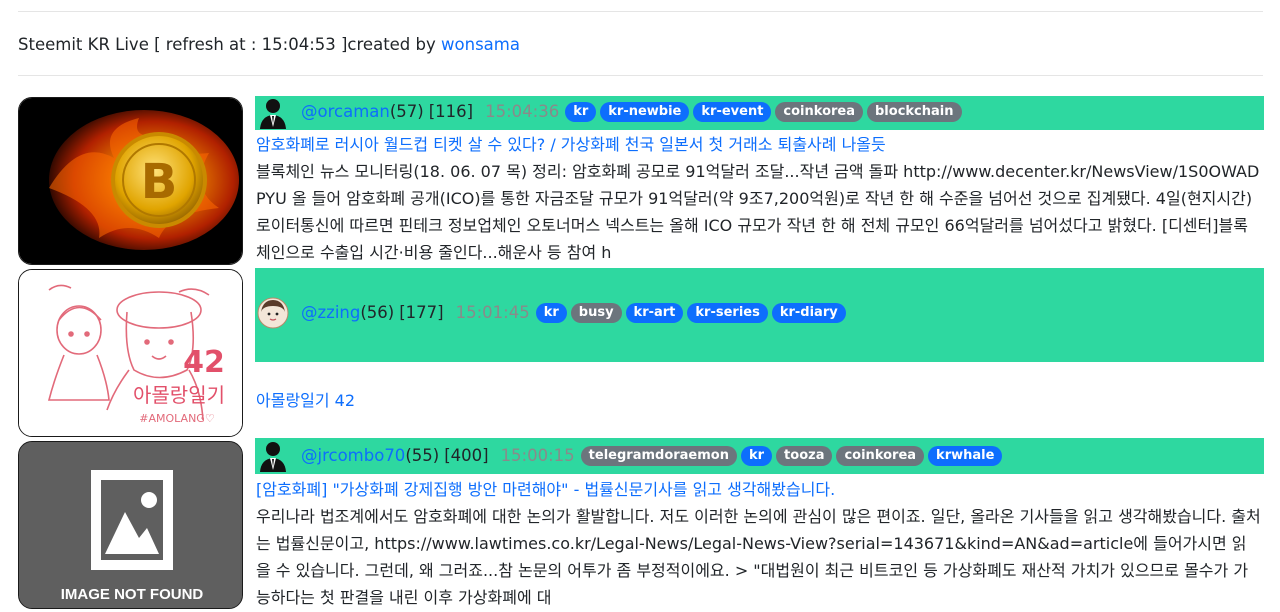 This screenshot has width=1280, height=612. What do you see at coordinates (914, 112) in the screenshot?
I see `tag-badge: blockchain` at bounding box center [914, 112].